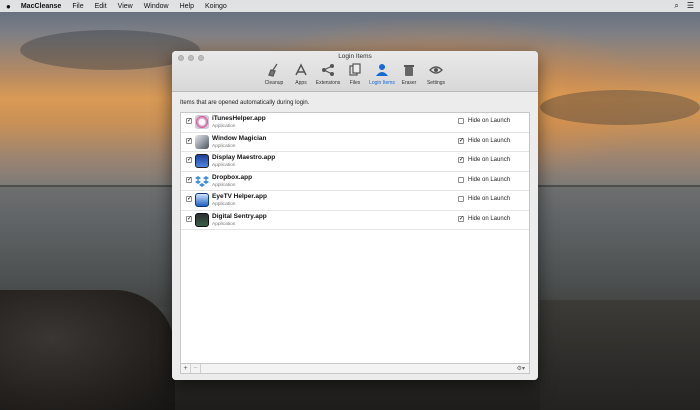  I want to click on person-icon, so click(382, 70).